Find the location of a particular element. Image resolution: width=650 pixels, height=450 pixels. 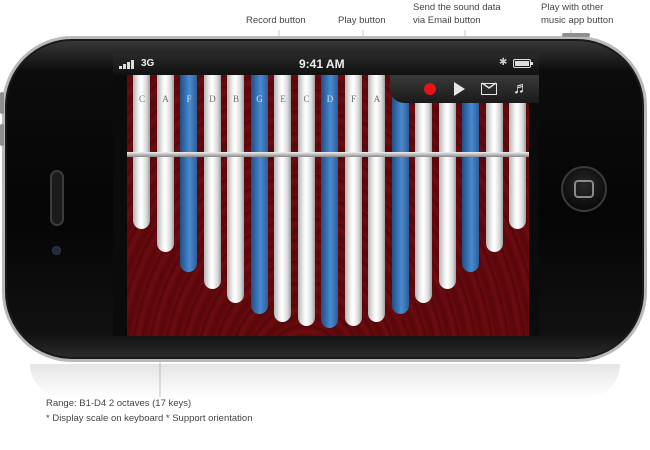

front-camera is located at coordinates (56, 250).